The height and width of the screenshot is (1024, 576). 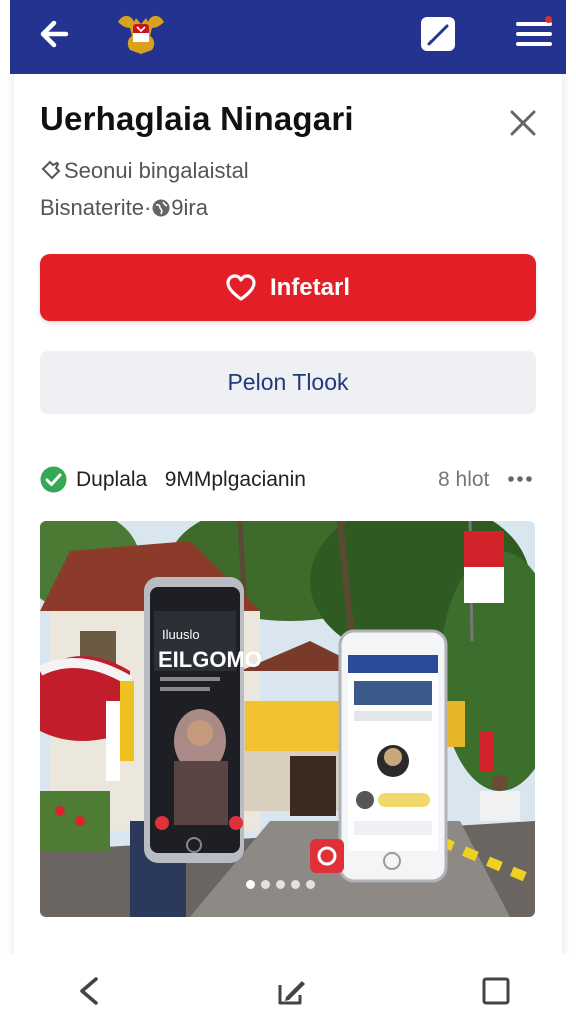 I want to click on secondary-action-button: Pelon Tlook, so click(x=288, y=382).